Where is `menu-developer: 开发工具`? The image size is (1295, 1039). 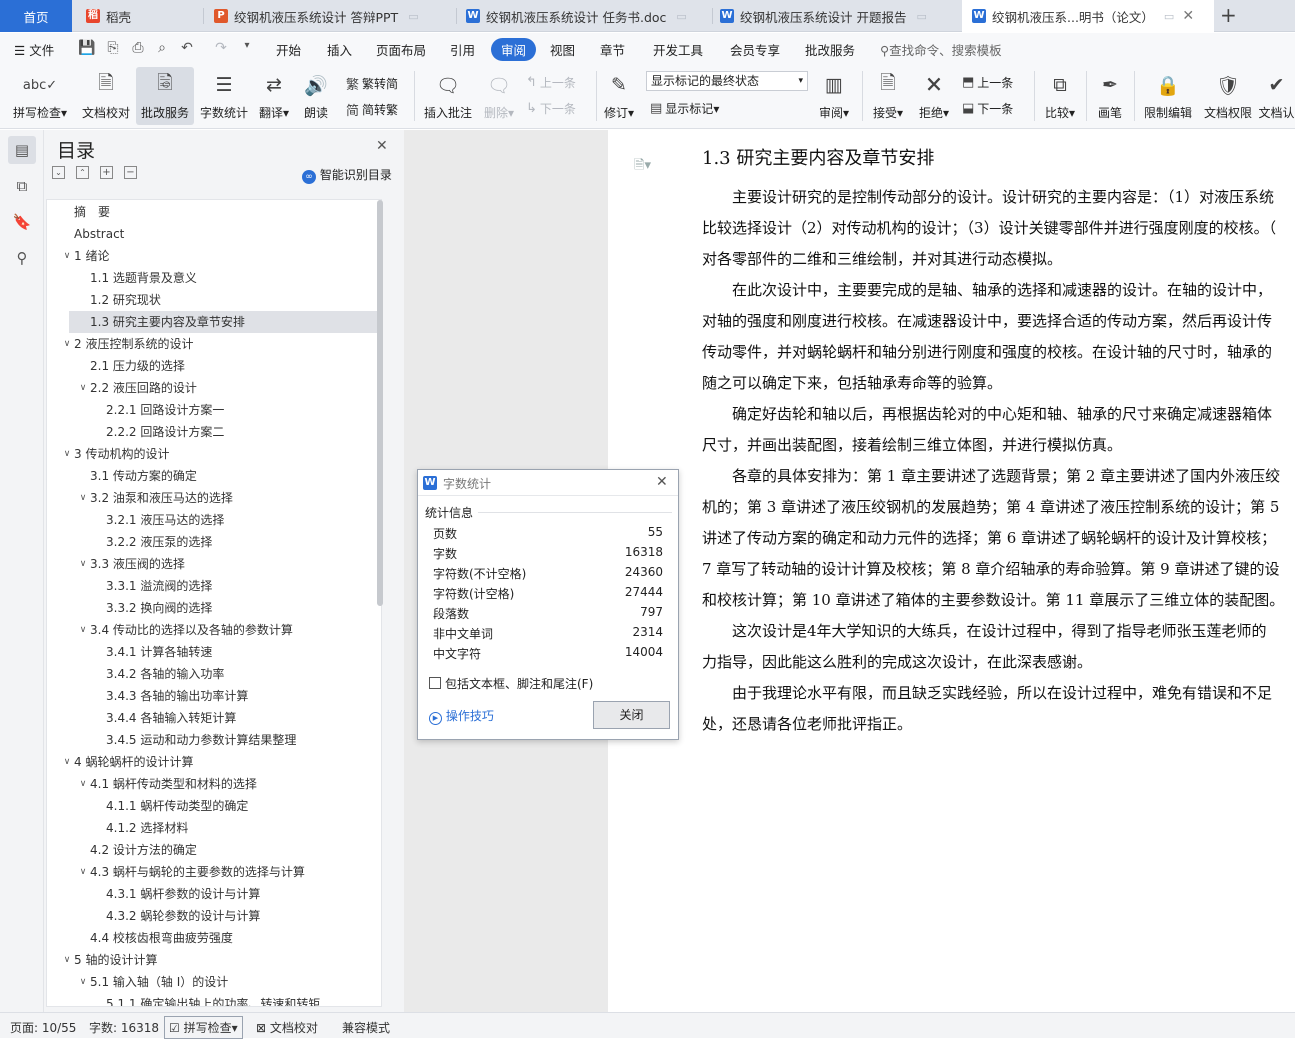 menu-developer: 开发工具 is located at coordinates (678, 49).